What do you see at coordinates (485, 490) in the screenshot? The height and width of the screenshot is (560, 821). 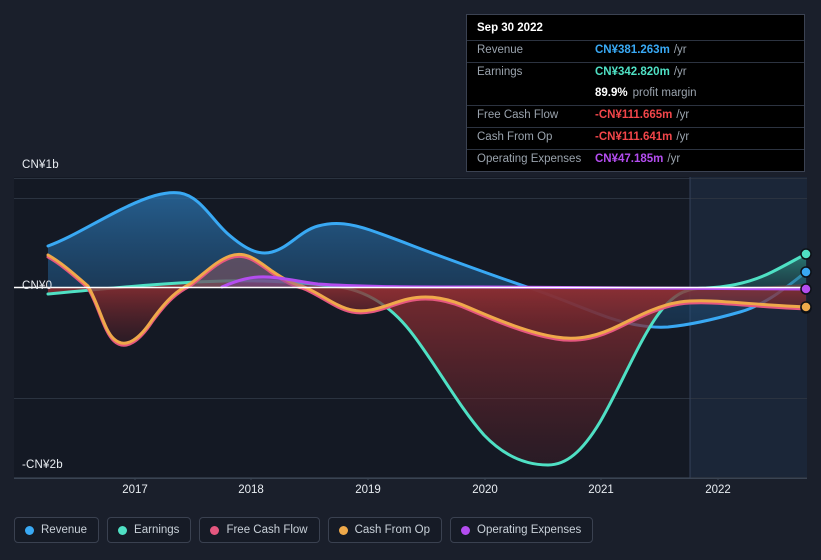 I see `x-axis-tick-2020: 2020` at bounding box center [485, 490].